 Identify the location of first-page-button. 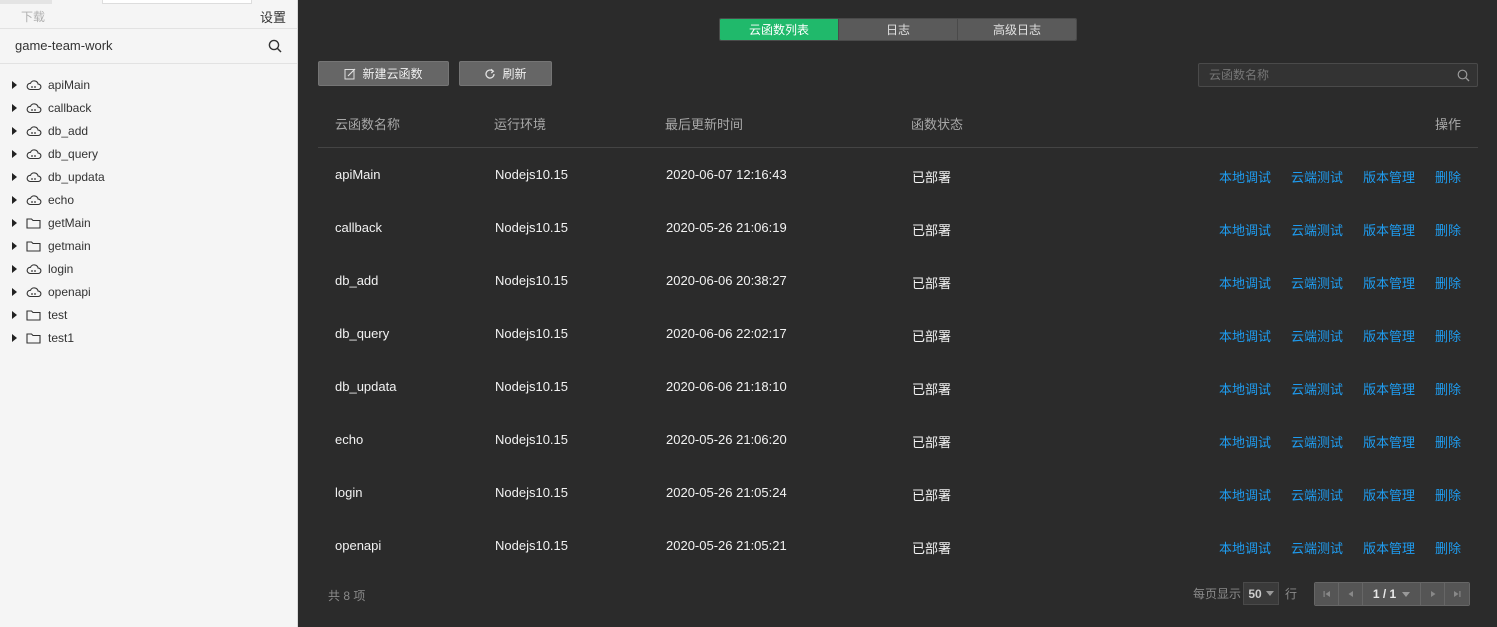
(1327, 594).